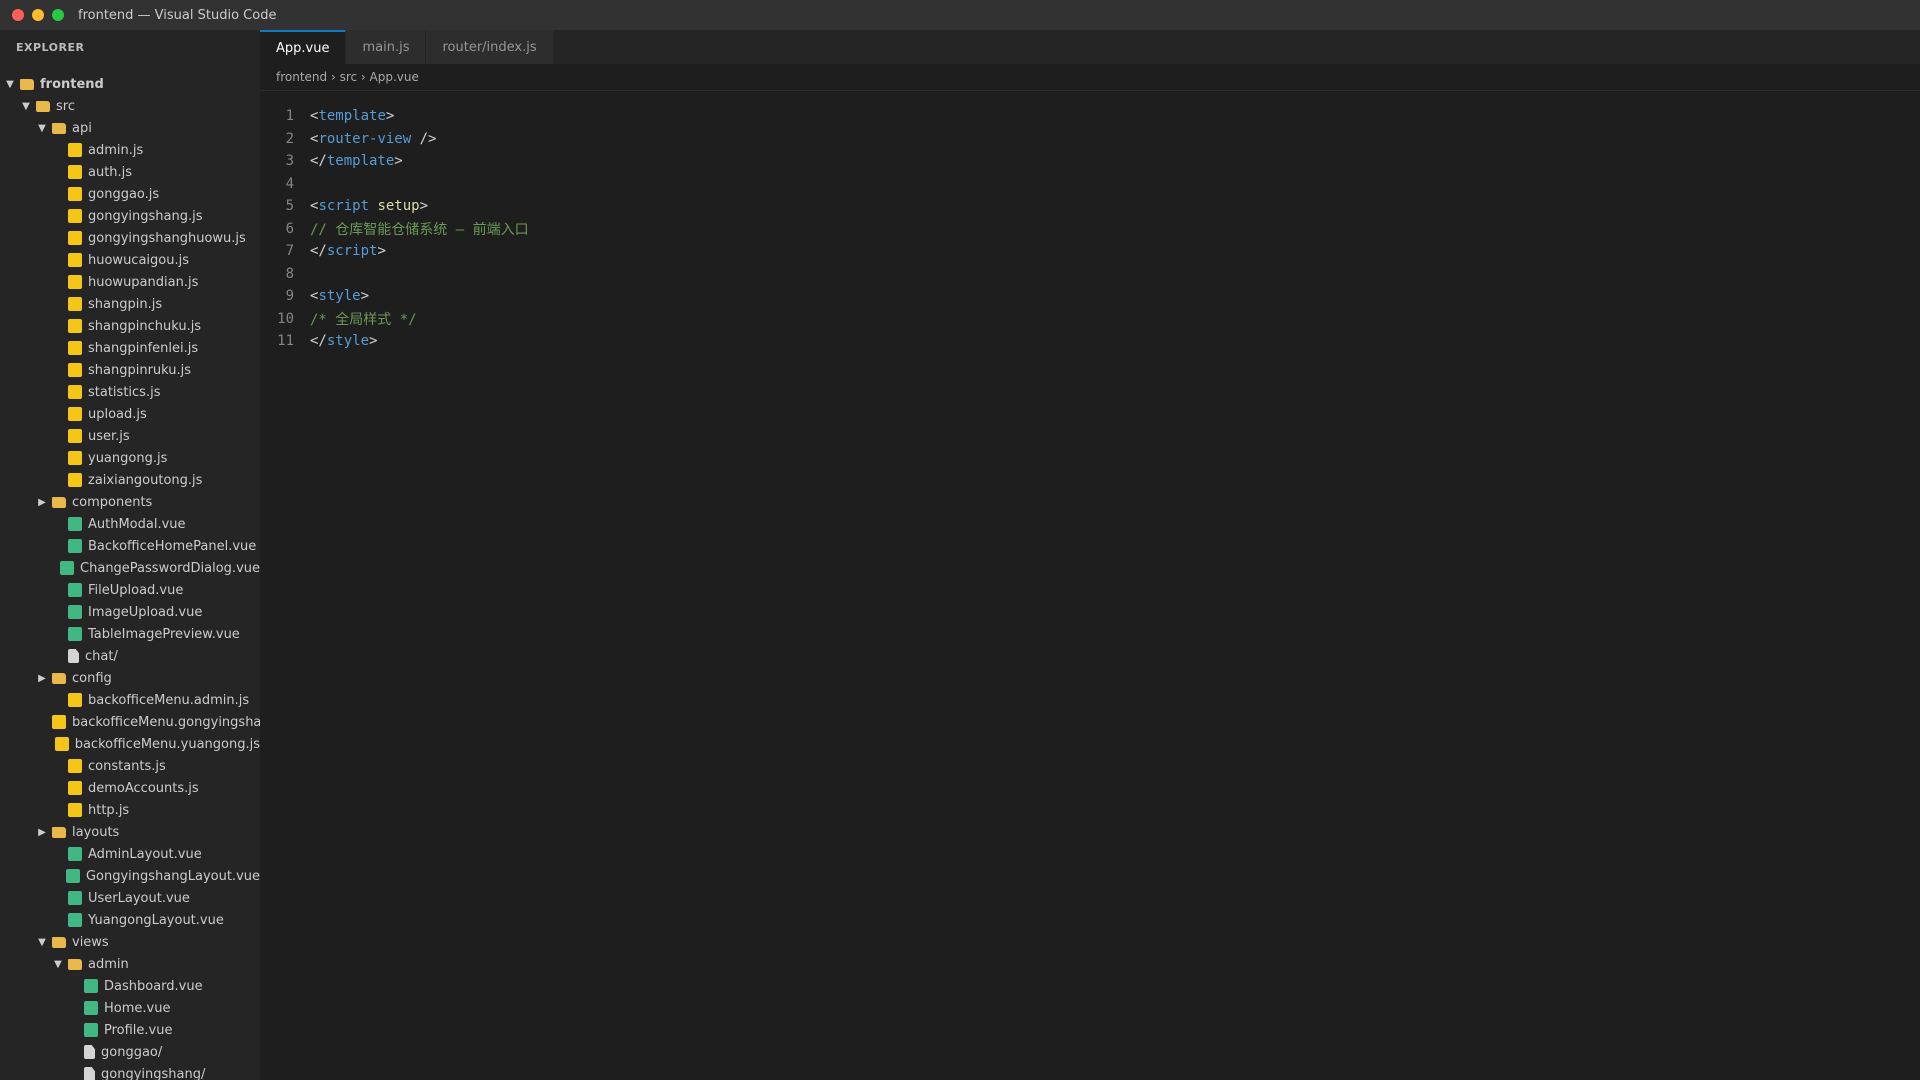 Image resolution: width=1920 pixels, height=1080 pixels. What do you see at coordinates (289, 251) in the screenshot?
I see `line-number: 7` at bounding box center [289, 251].